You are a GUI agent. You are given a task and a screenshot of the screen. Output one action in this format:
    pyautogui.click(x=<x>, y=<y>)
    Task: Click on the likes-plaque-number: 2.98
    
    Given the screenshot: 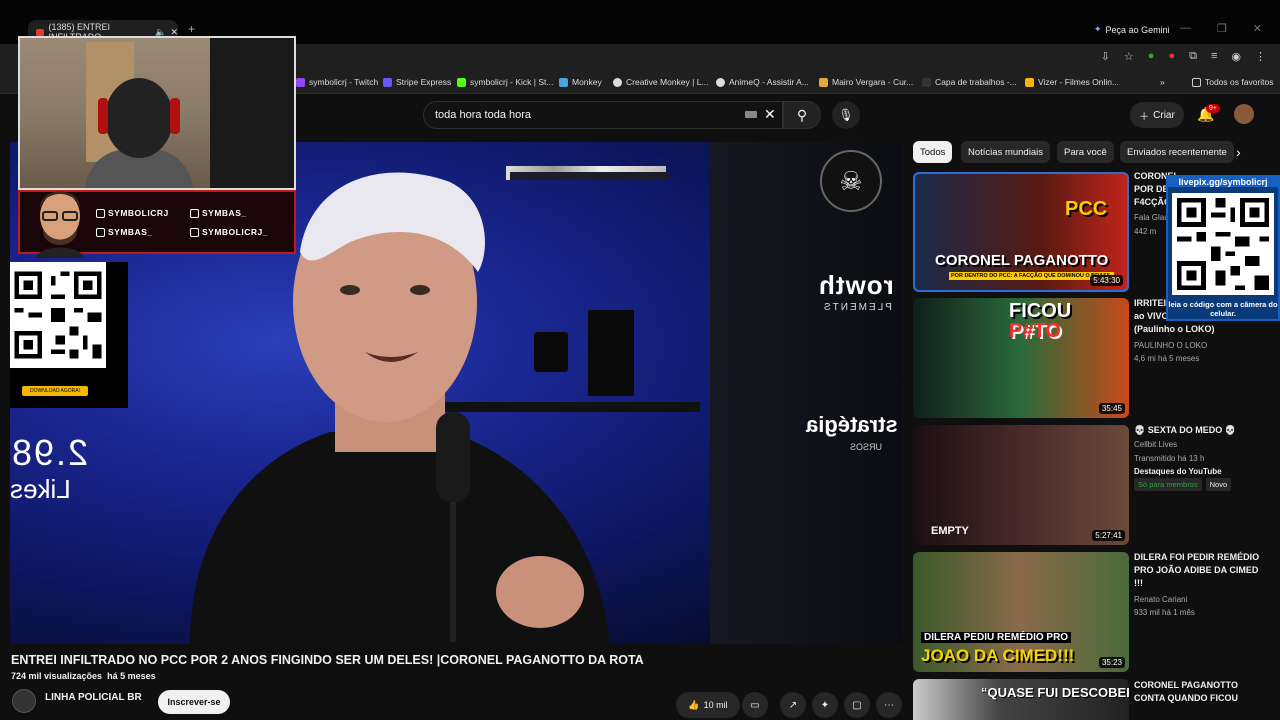 What is the action you would take?
    pyautogui.click(x=49, y=452)
    